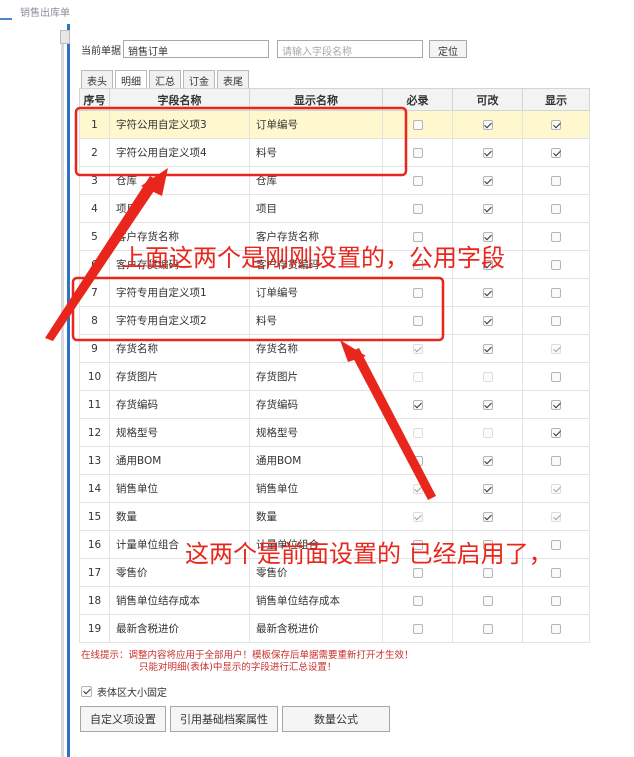  Describe the element at coordinates (196, 49) in the screenshot. I see `current-doc-field: 销售订单` at that location.